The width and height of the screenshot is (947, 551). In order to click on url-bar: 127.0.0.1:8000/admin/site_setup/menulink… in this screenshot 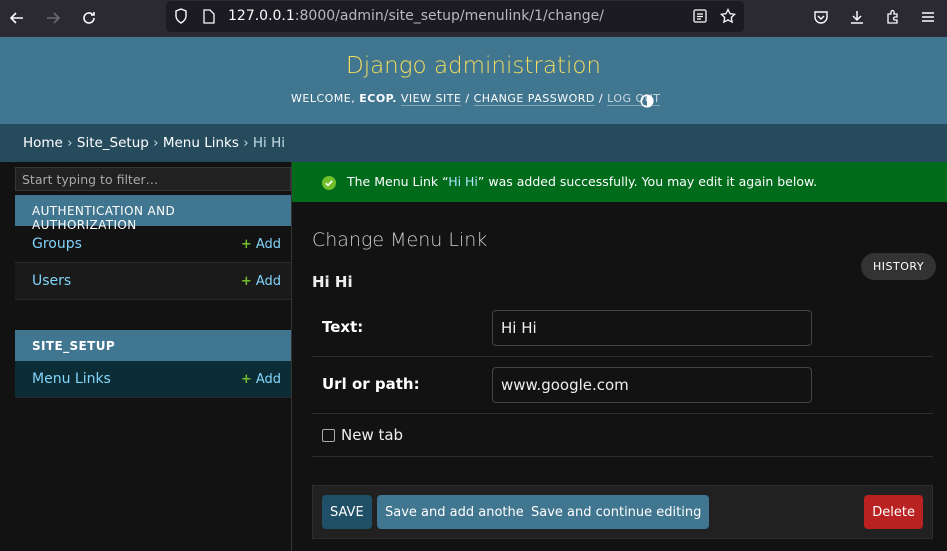, I will do `click(455, 16)`.